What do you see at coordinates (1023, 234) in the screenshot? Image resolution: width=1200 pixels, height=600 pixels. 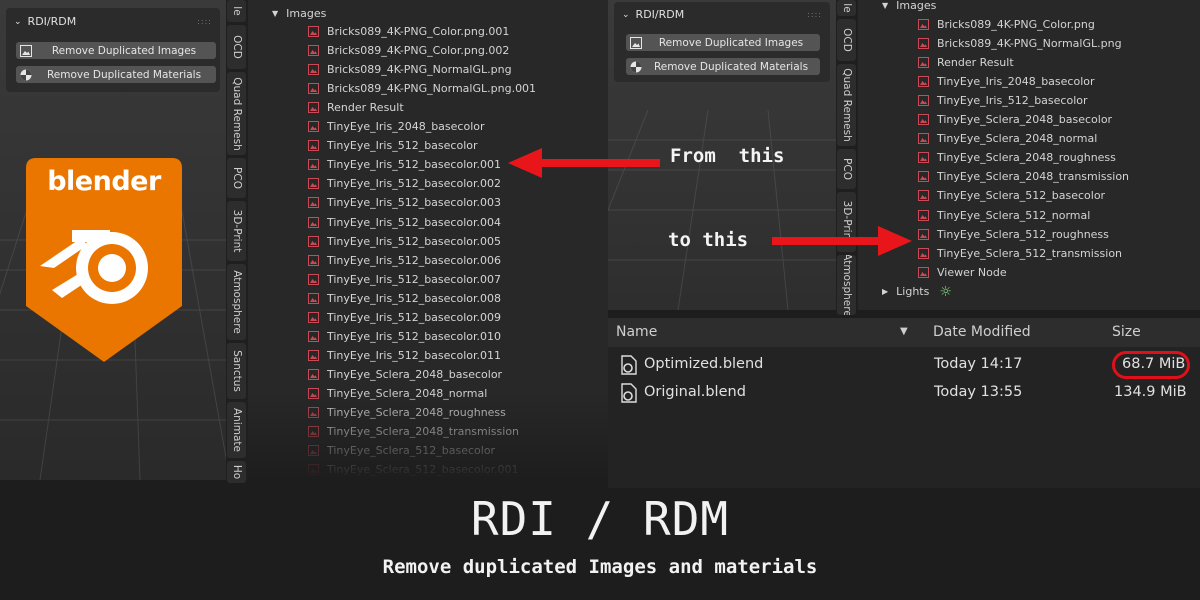 I see `image-name: TinyEye_Sclera_512_roughness` at bounding box center [1023, 234].